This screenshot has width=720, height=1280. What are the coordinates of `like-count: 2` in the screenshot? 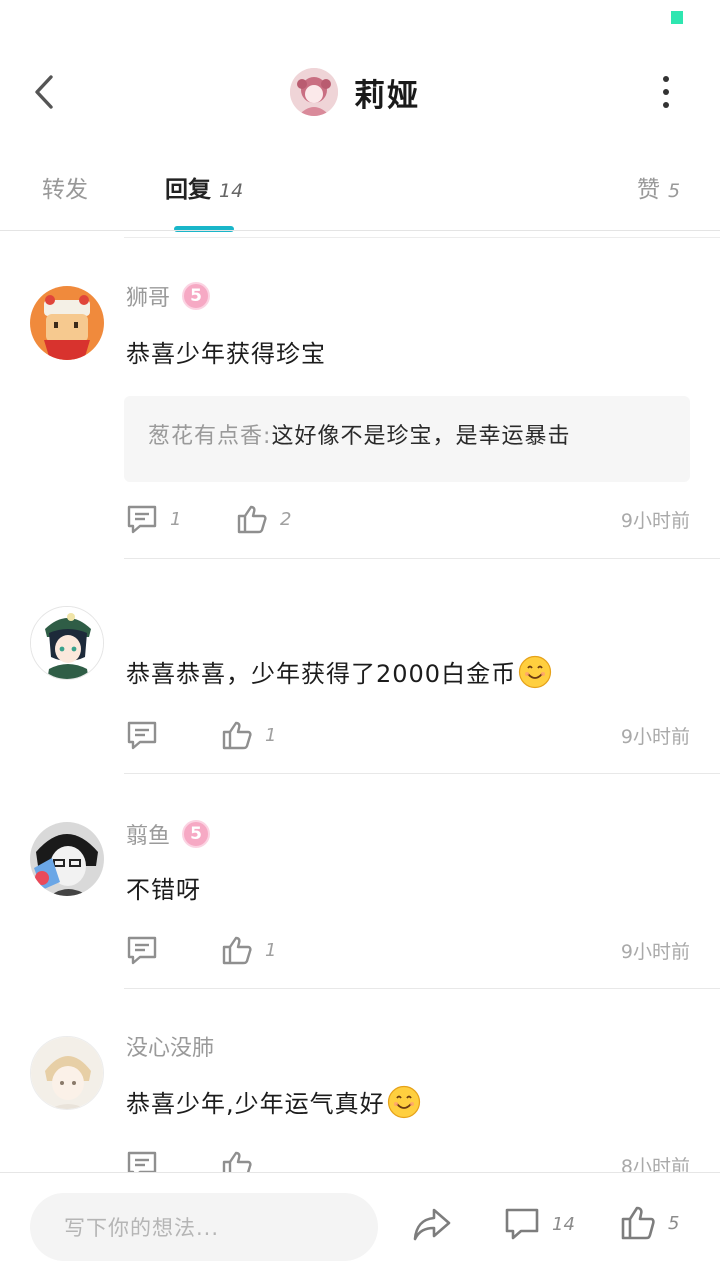 It's located at (286, 519).